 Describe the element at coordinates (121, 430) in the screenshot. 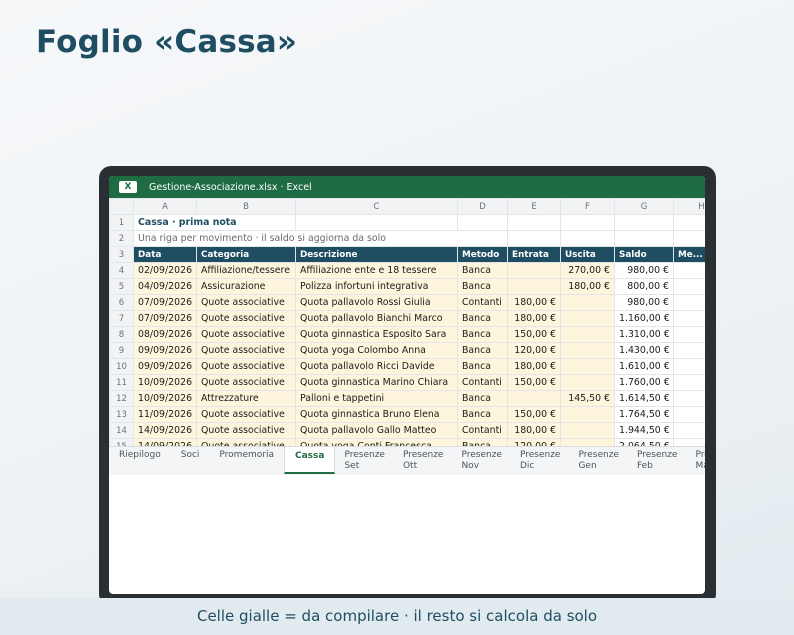

I see `row-number: 14` at that location.